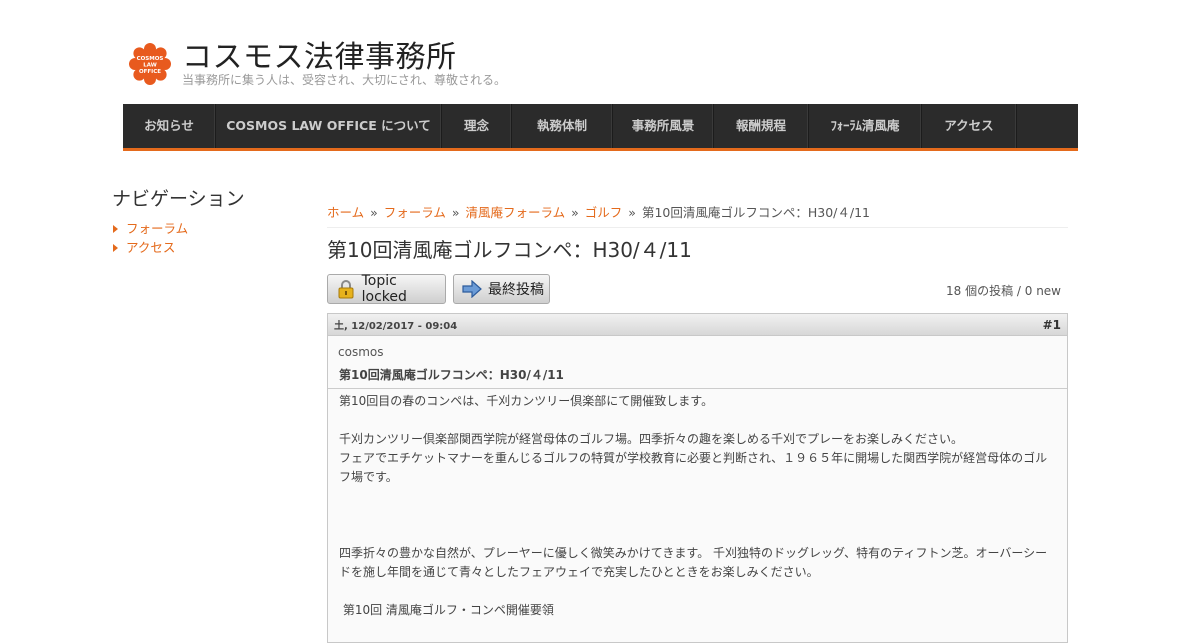 The width and height of the screenshot is (1200, 643). I want to click on svg-text: COSMOS, so click(150, 59).